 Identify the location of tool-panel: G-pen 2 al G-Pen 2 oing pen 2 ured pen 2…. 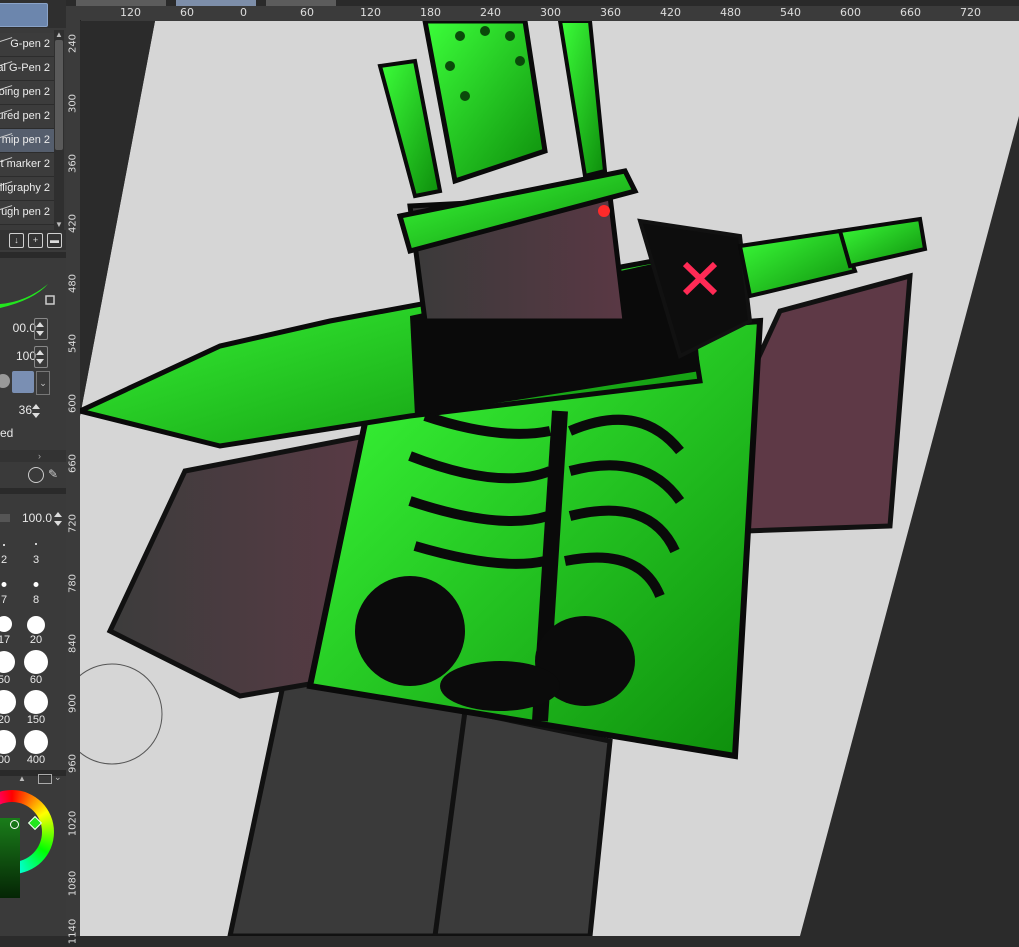
(33, 468).